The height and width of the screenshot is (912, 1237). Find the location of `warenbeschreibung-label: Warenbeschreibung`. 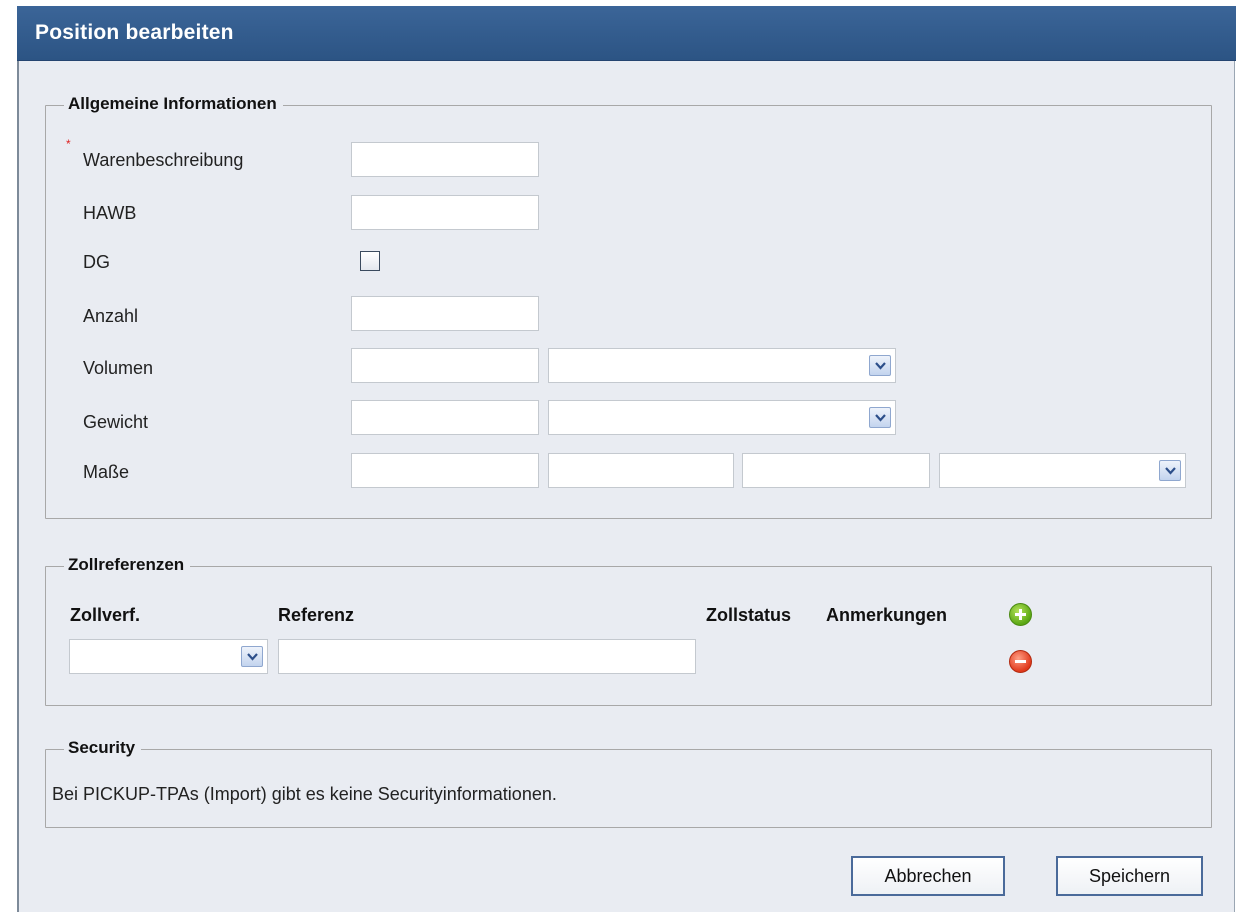

warenbeschreibung-label: Warenbeschreibung is located at coordinates (163, 160).